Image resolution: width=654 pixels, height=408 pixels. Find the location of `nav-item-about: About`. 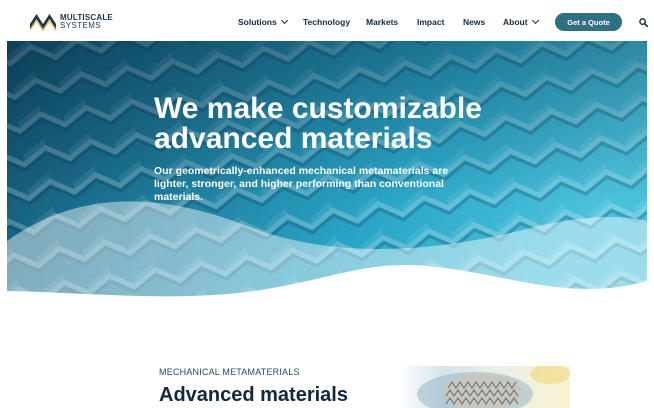

nav-item-about: About is located at coordinates (521, 21).